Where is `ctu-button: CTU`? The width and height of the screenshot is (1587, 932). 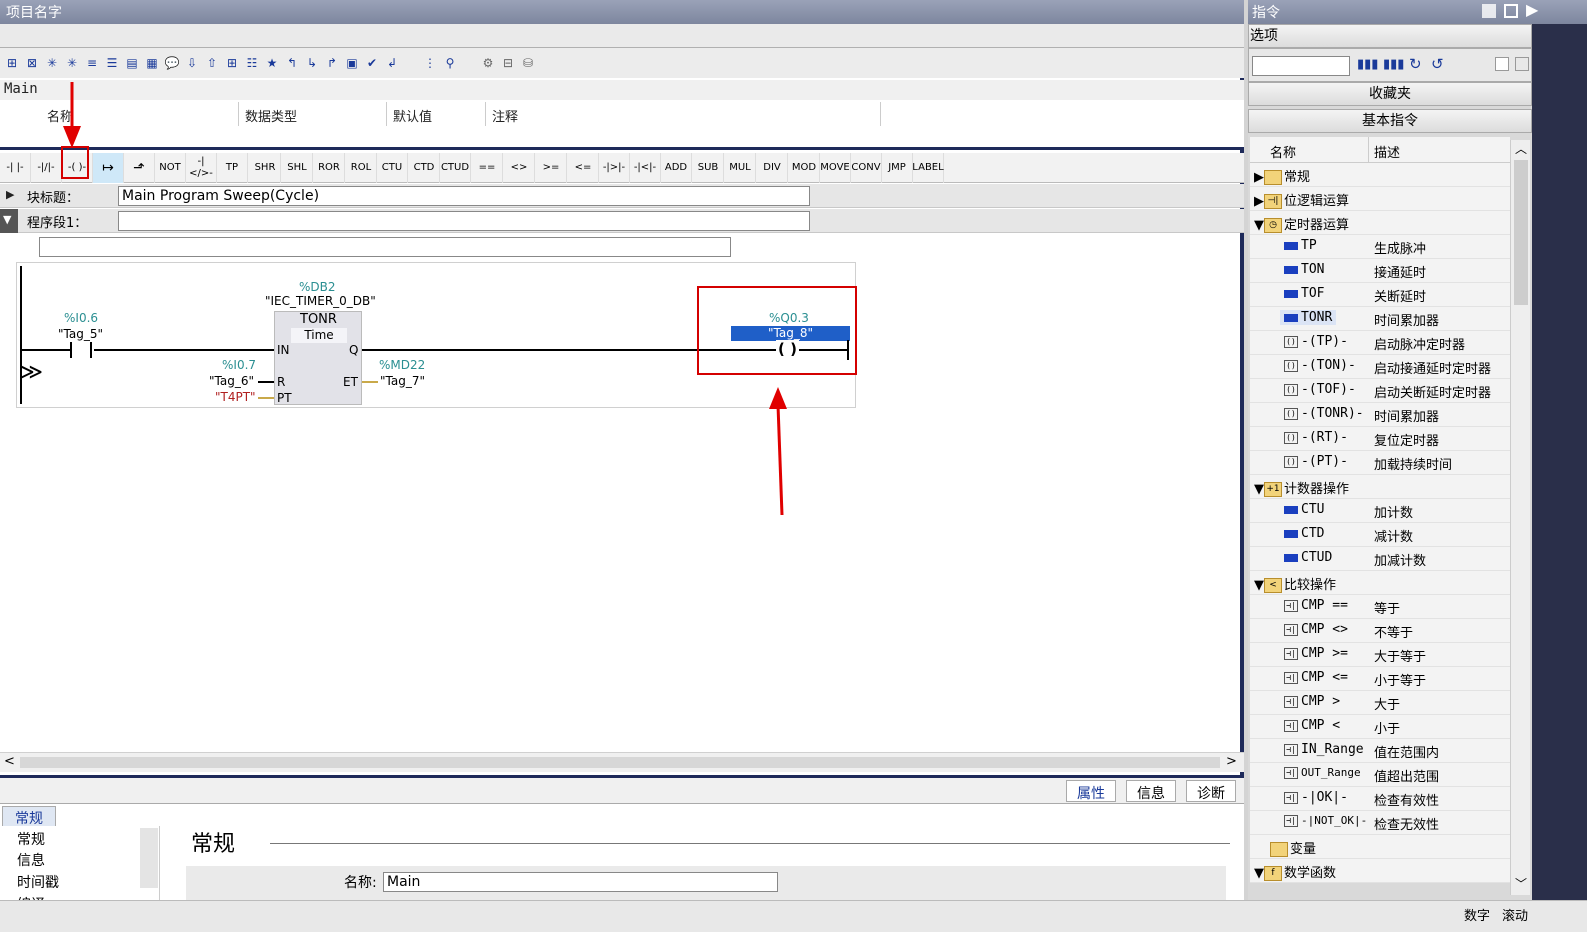 ctu-button: CTU is located at coordinates (392, 168).